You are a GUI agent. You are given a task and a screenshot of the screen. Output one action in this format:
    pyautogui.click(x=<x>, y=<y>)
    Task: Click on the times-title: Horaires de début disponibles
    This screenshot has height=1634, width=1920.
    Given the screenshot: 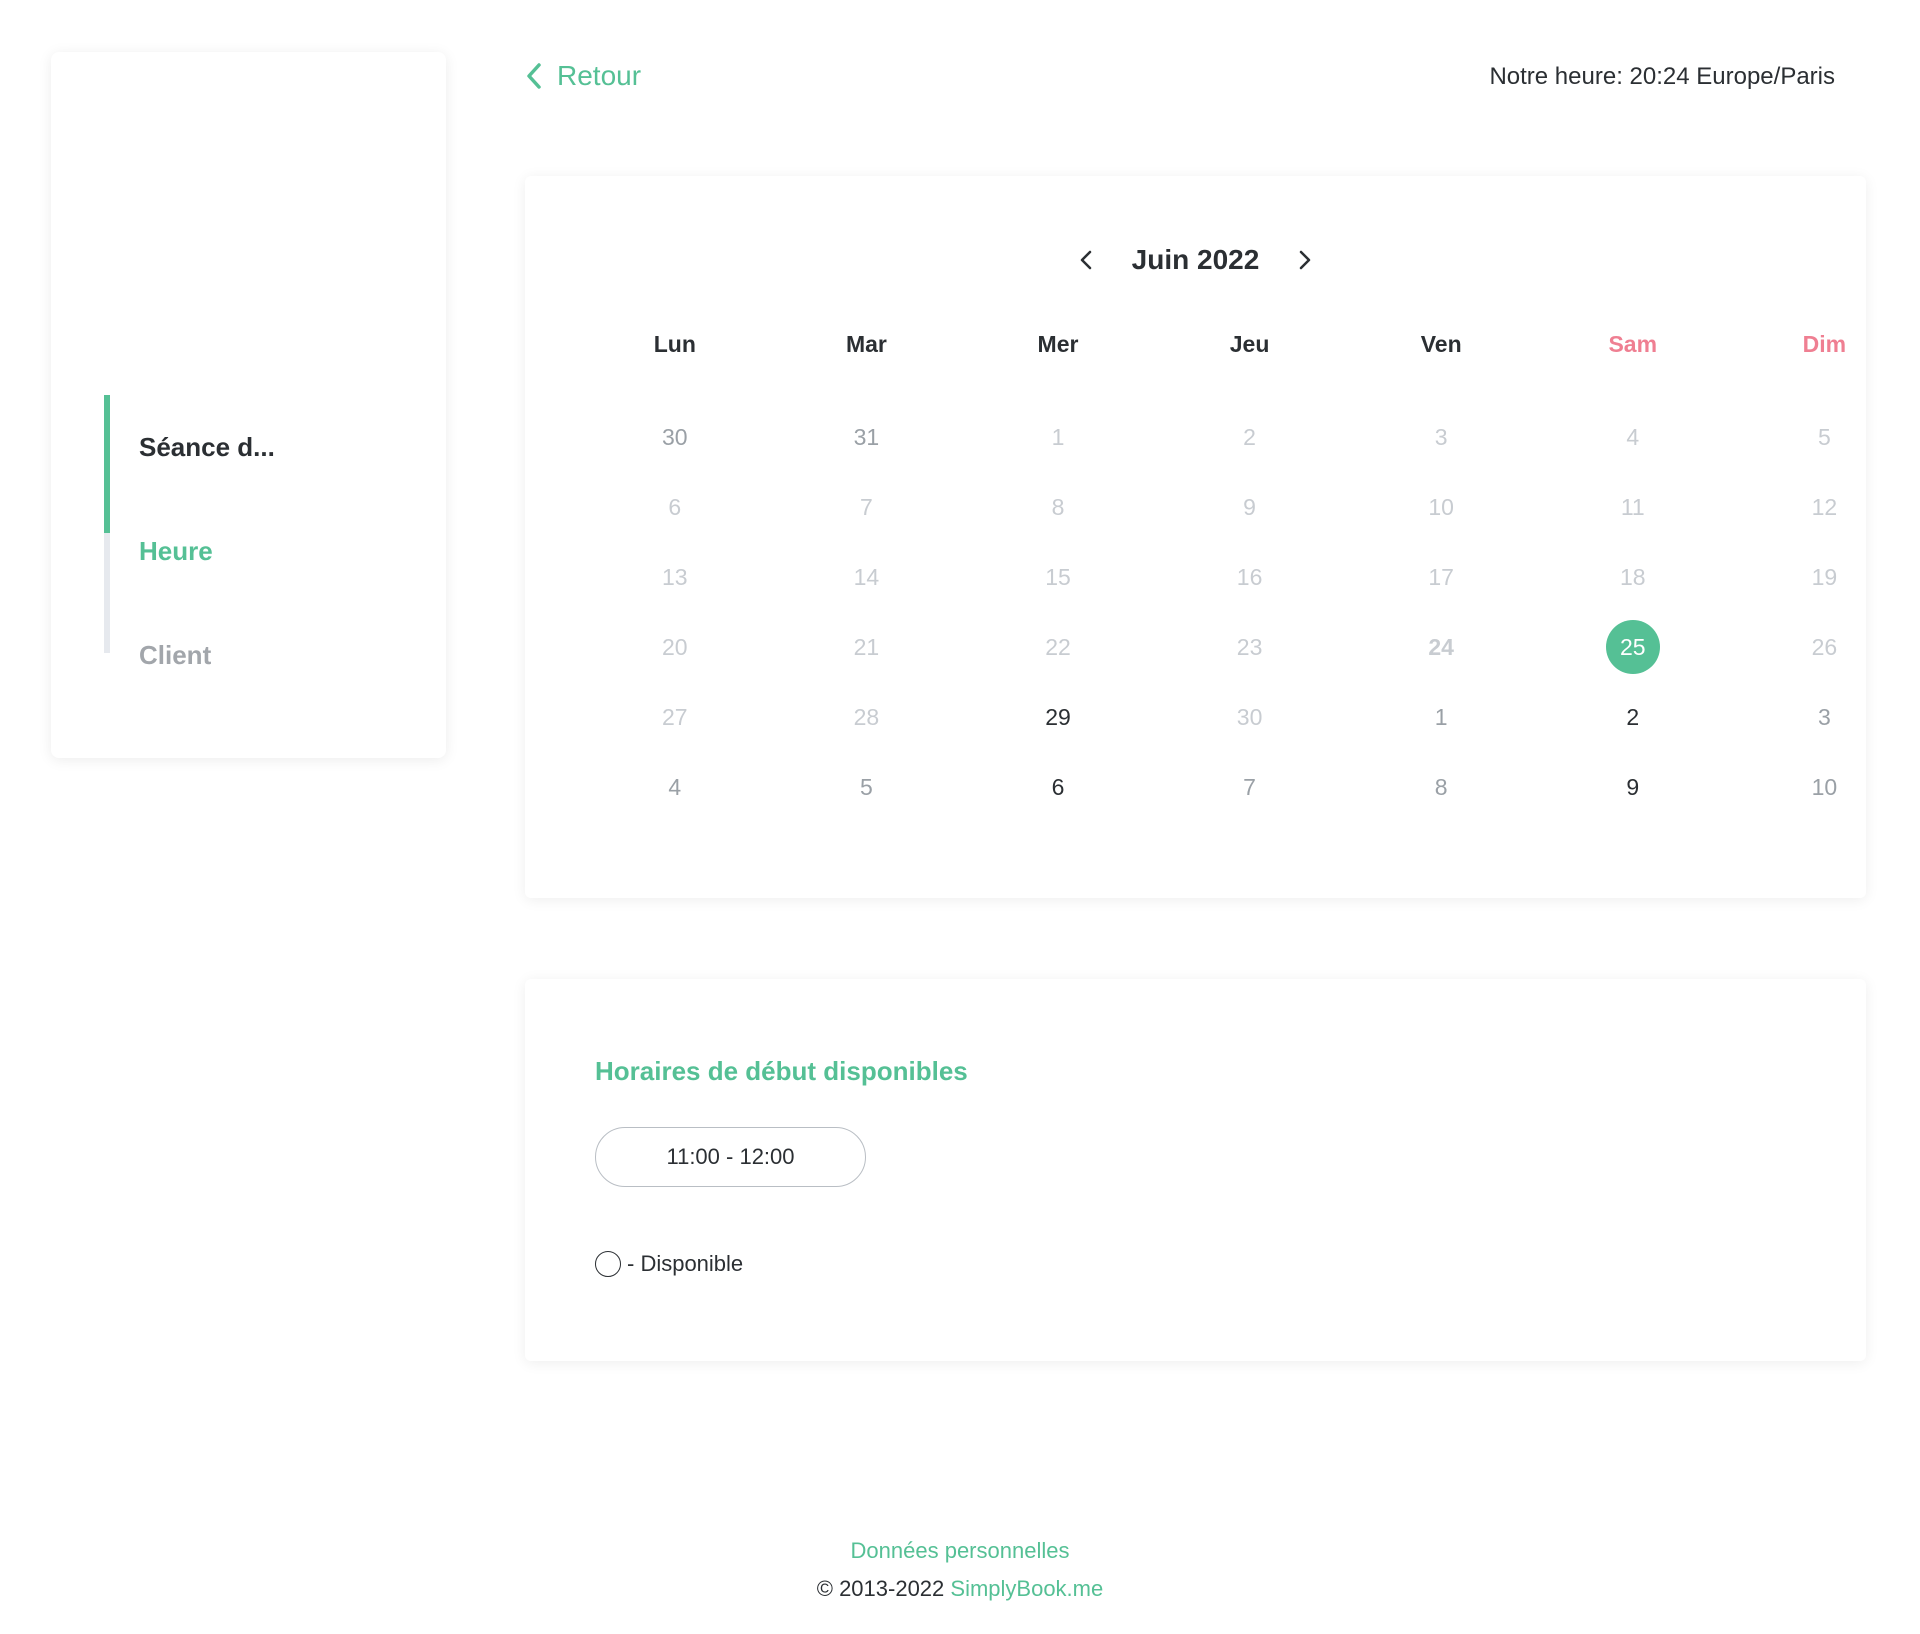 What is the action you would take?
    pyautogui.click(x=781, y=1071)
    